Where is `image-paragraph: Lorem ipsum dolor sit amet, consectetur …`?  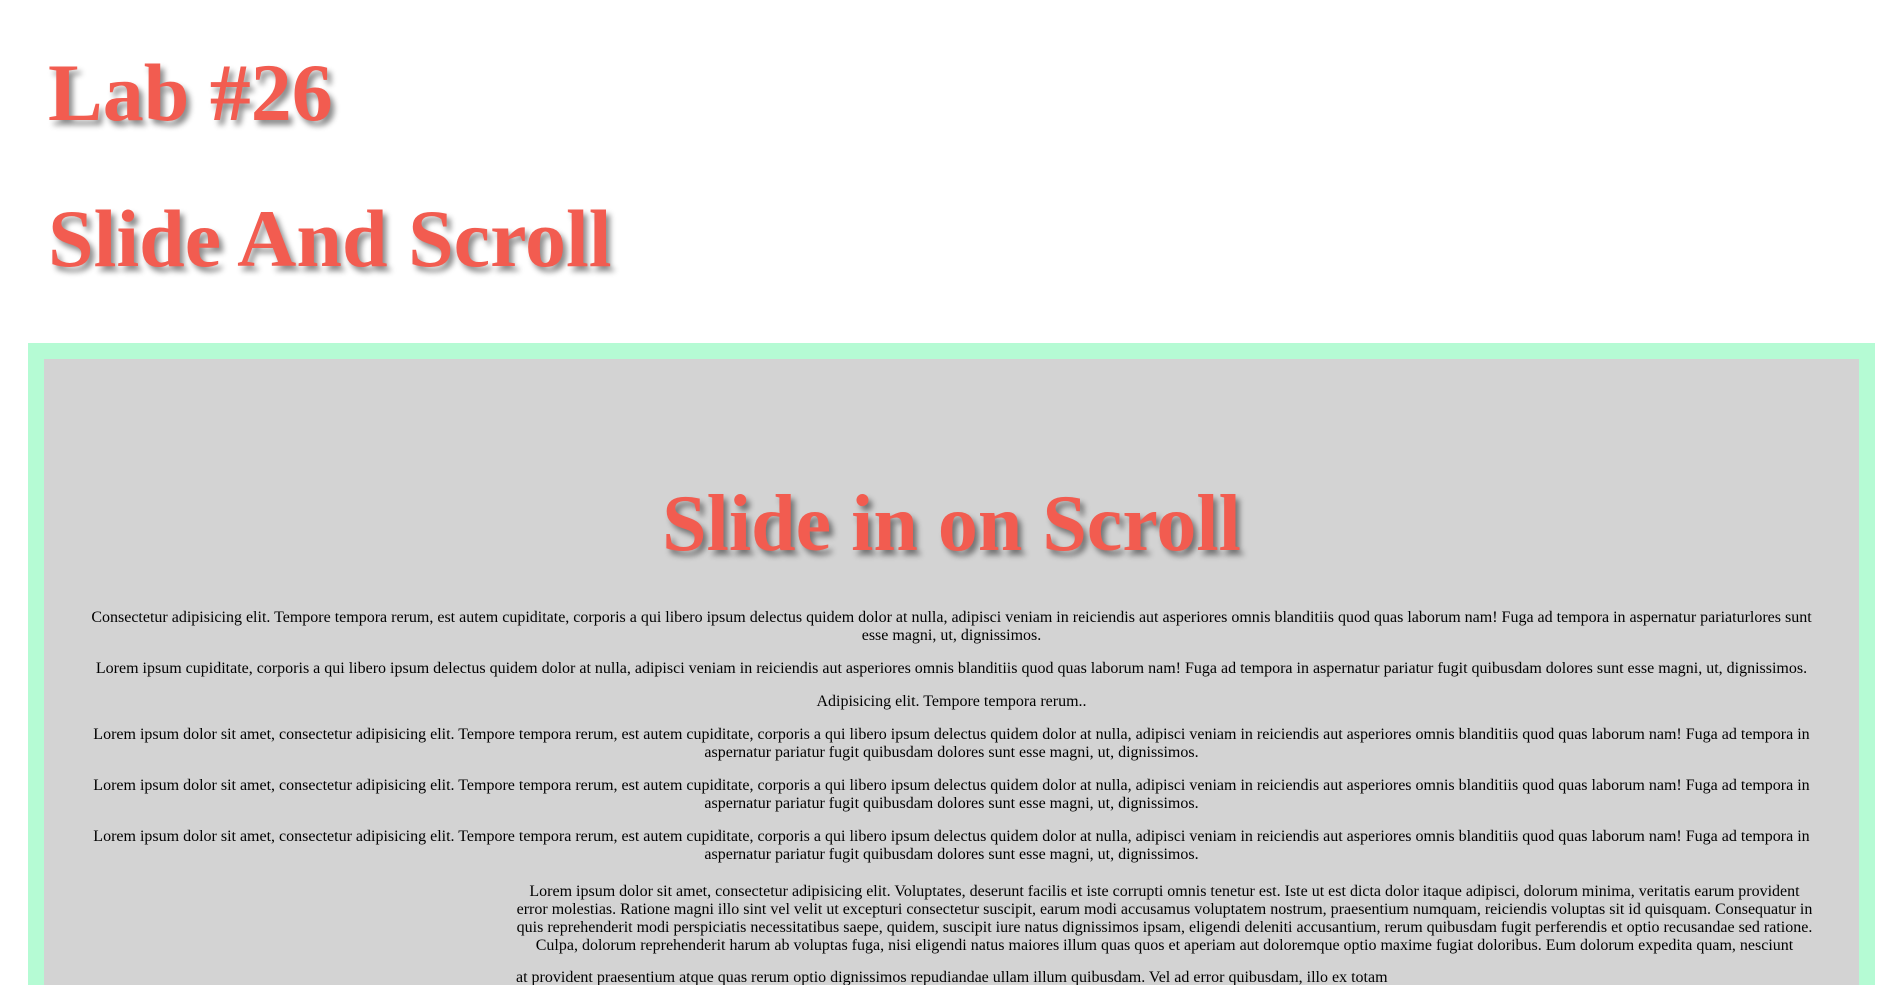
image-paragraph: Lorem ipsum dolor sit amet, consectetur … is located at coordinates (1164, 918).